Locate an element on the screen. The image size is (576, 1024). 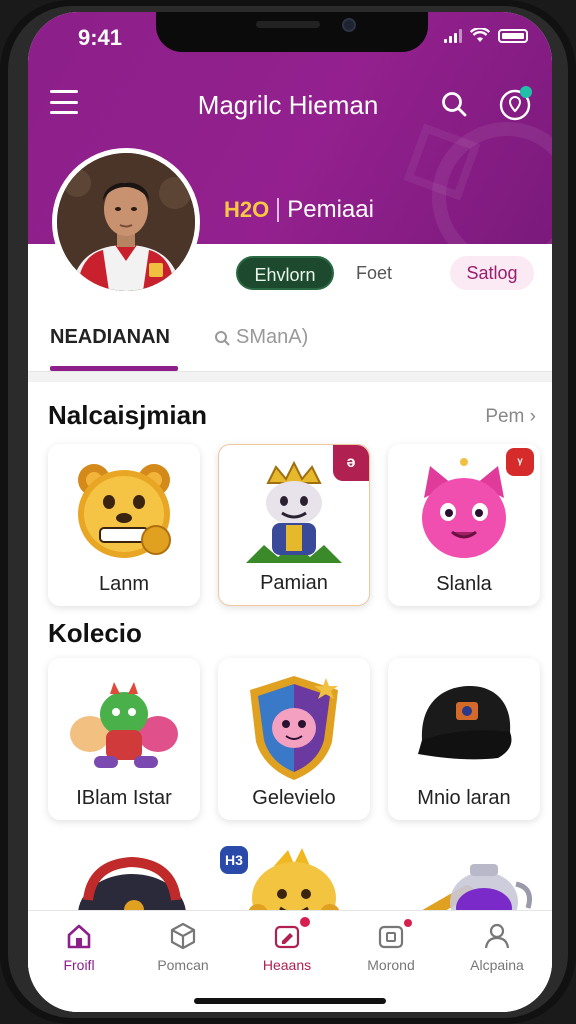
tab-bar: NEADIANAN SManA) is located at coordinates (290, 346).